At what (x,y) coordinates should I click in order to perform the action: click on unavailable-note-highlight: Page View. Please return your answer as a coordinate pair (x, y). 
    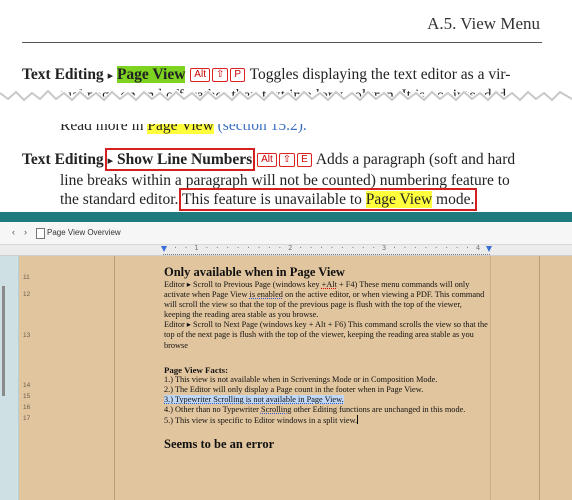
    Looking at the image, I should click on (399, 199).